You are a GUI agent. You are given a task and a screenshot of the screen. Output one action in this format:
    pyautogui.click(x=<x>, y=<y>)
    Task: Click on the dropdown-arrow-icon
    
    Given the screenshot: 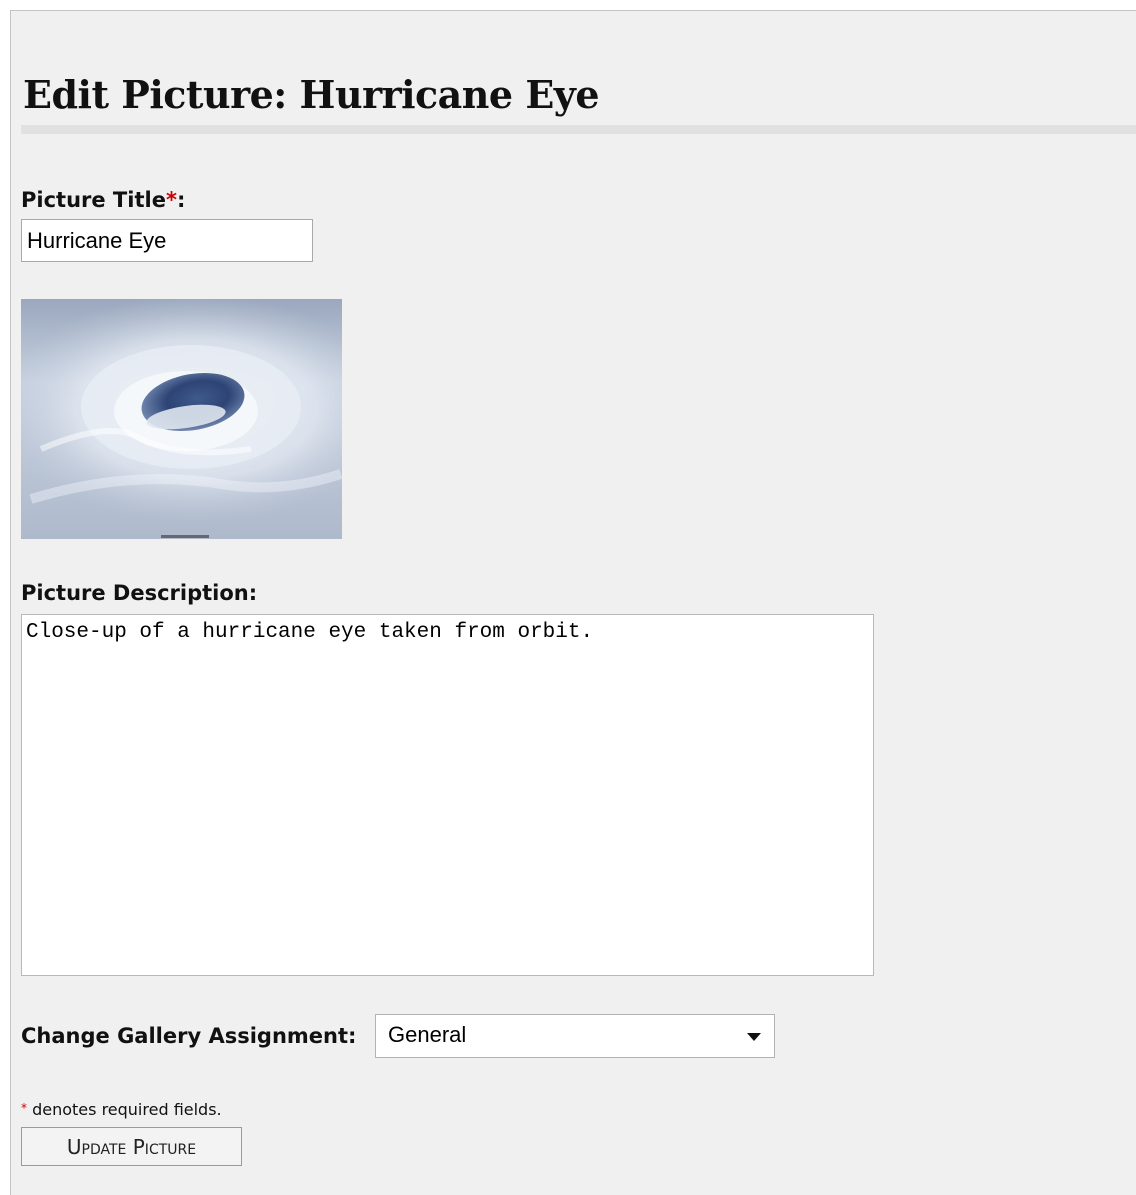 What is the action you would take?
    pyautogui.click(x=754, y=1036)
    